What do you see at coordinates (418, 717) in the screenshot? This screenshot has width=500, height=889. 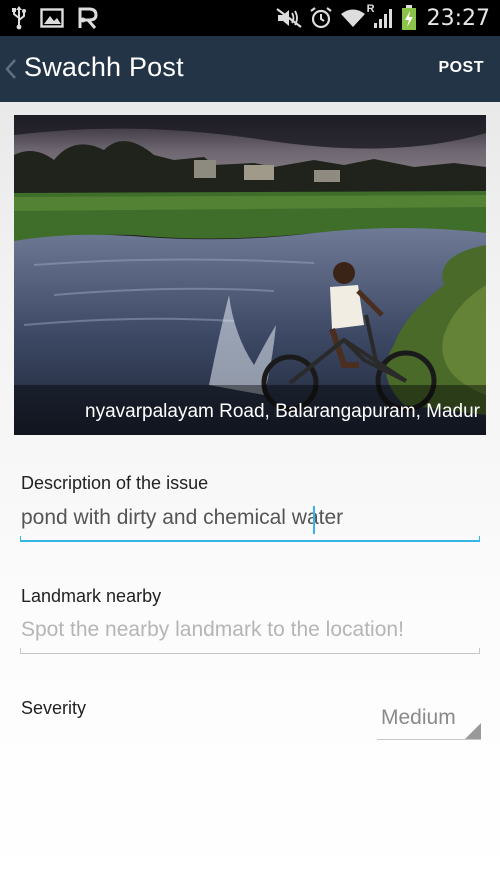 I see `severity-selected-value: Medium` at bounding box center [418, 717].